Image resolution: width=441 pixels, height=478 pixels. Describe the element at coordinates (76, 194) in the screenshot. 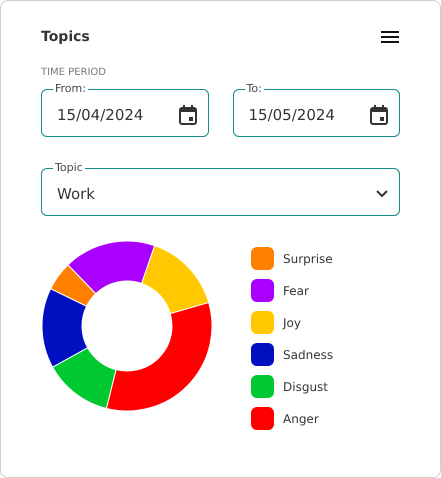

I see `select-value: Work` at that location.